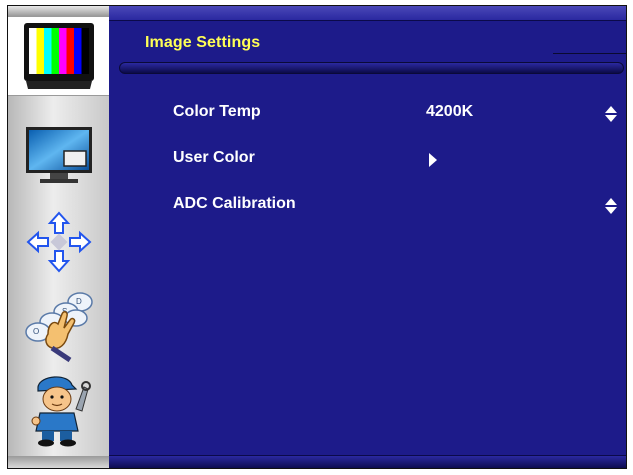  I want to click on technician-icon, so click(61, 411).